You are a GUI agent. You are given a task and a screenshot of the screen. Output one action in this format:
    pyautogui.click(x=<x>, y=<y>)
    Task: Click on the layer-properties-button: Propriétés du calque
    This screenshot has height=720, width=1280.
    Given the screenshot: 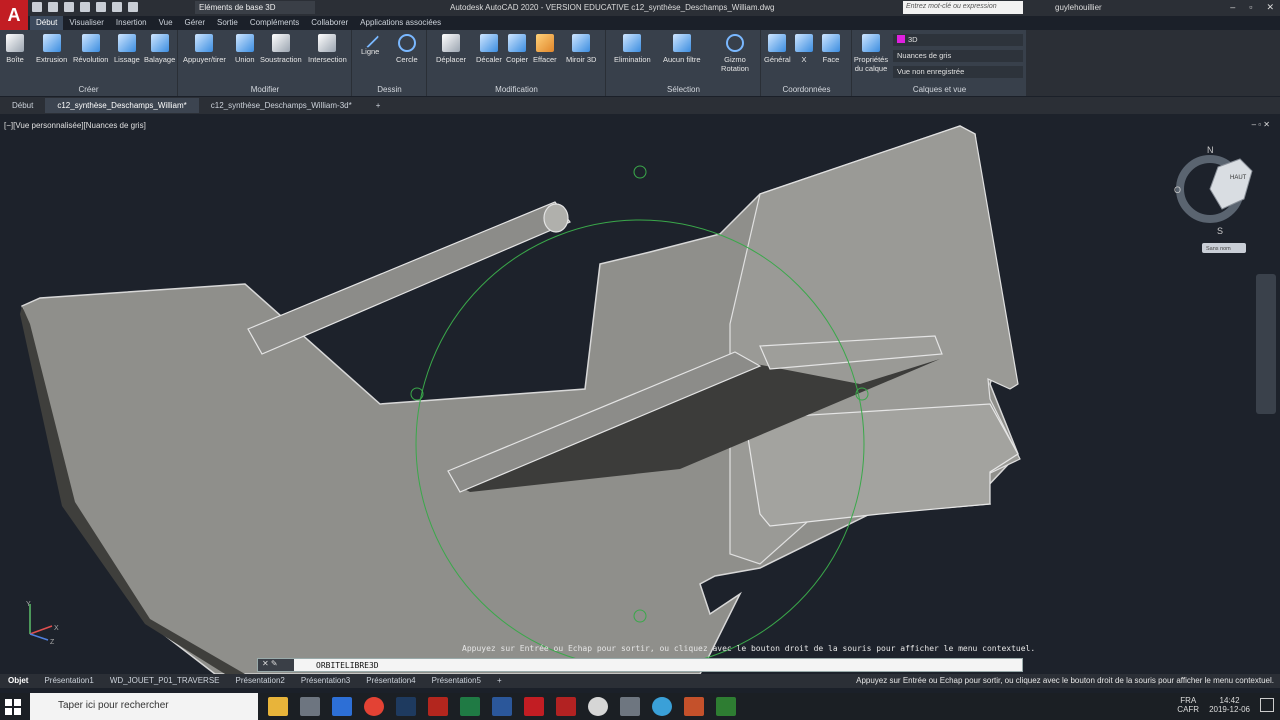 What is the action you would take?
    pyautogui.click(x=871, y=53)
    